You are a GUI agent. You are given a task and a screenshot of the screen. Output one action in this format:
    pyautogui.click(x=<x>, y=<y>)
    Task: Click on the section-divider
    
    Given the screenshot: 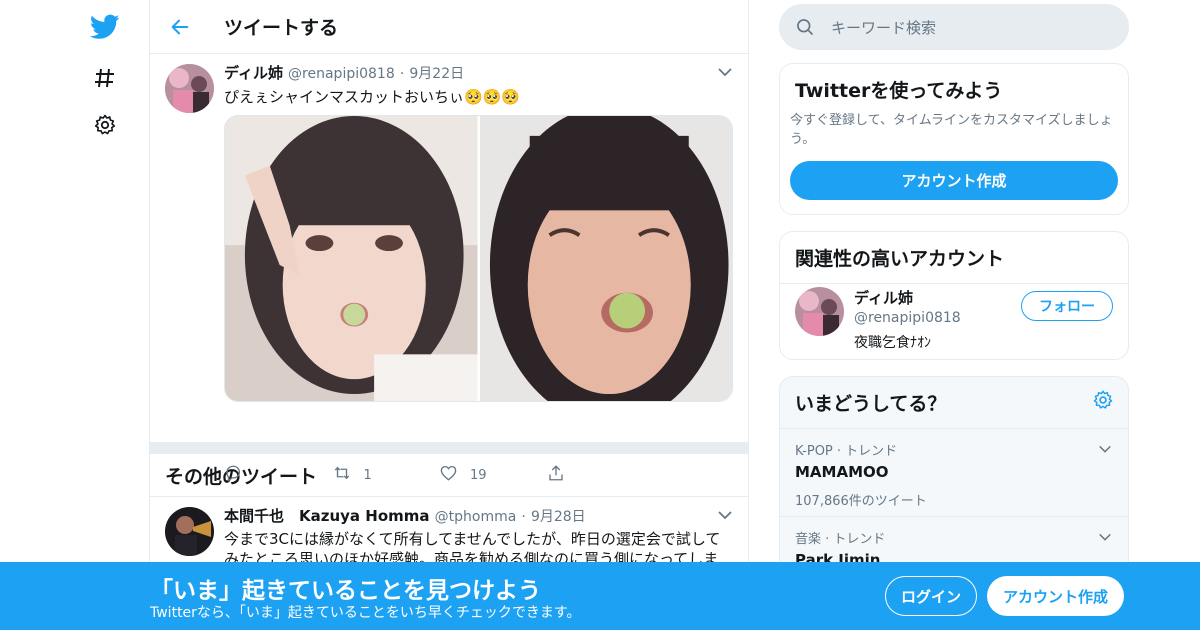 What is the action you would take?
    pyautogui.click(x=449, y=448)
    